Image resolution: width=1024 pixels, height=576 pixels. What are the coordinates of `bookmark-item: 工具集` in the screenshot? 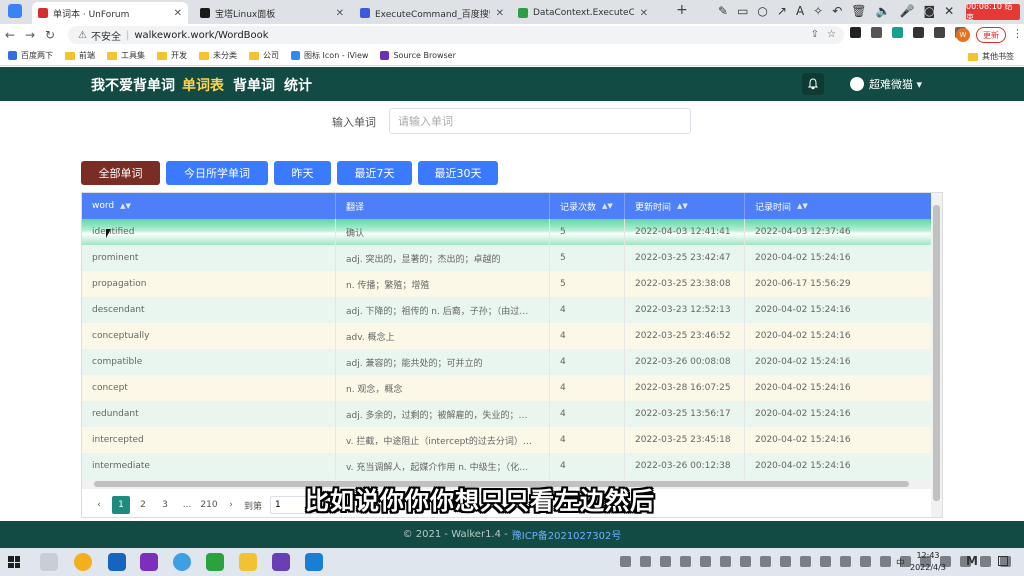 It's located at (126, 55).